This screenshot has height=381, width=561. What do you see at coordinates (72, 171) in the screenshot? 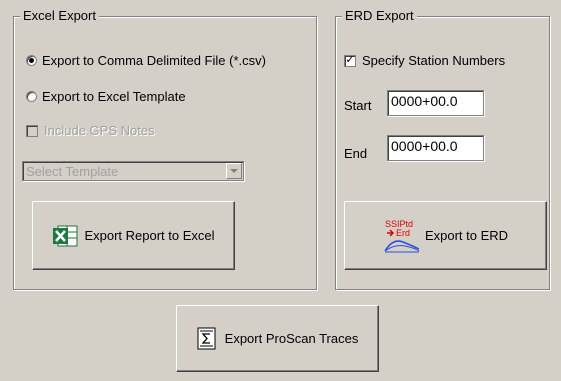
I see `template-select-value: Select Template` at bounding box center [72, 171].